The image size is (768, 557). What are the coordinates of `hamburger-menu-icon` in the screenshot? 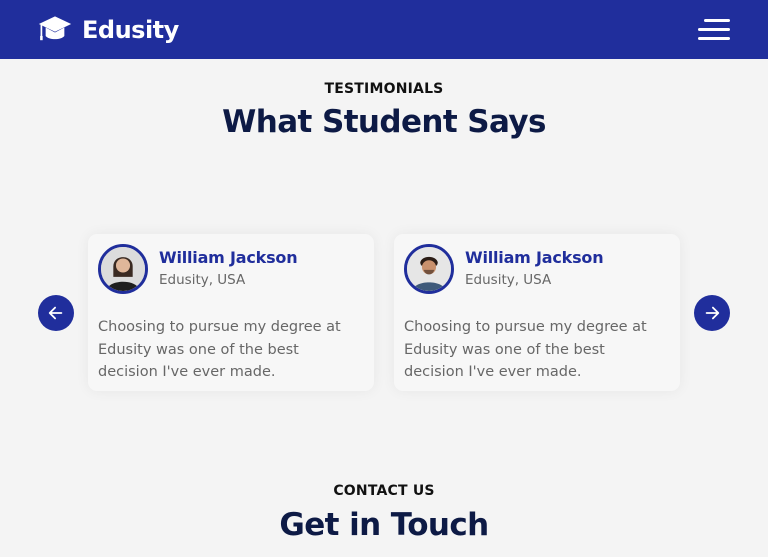 It's located at (714, 30).